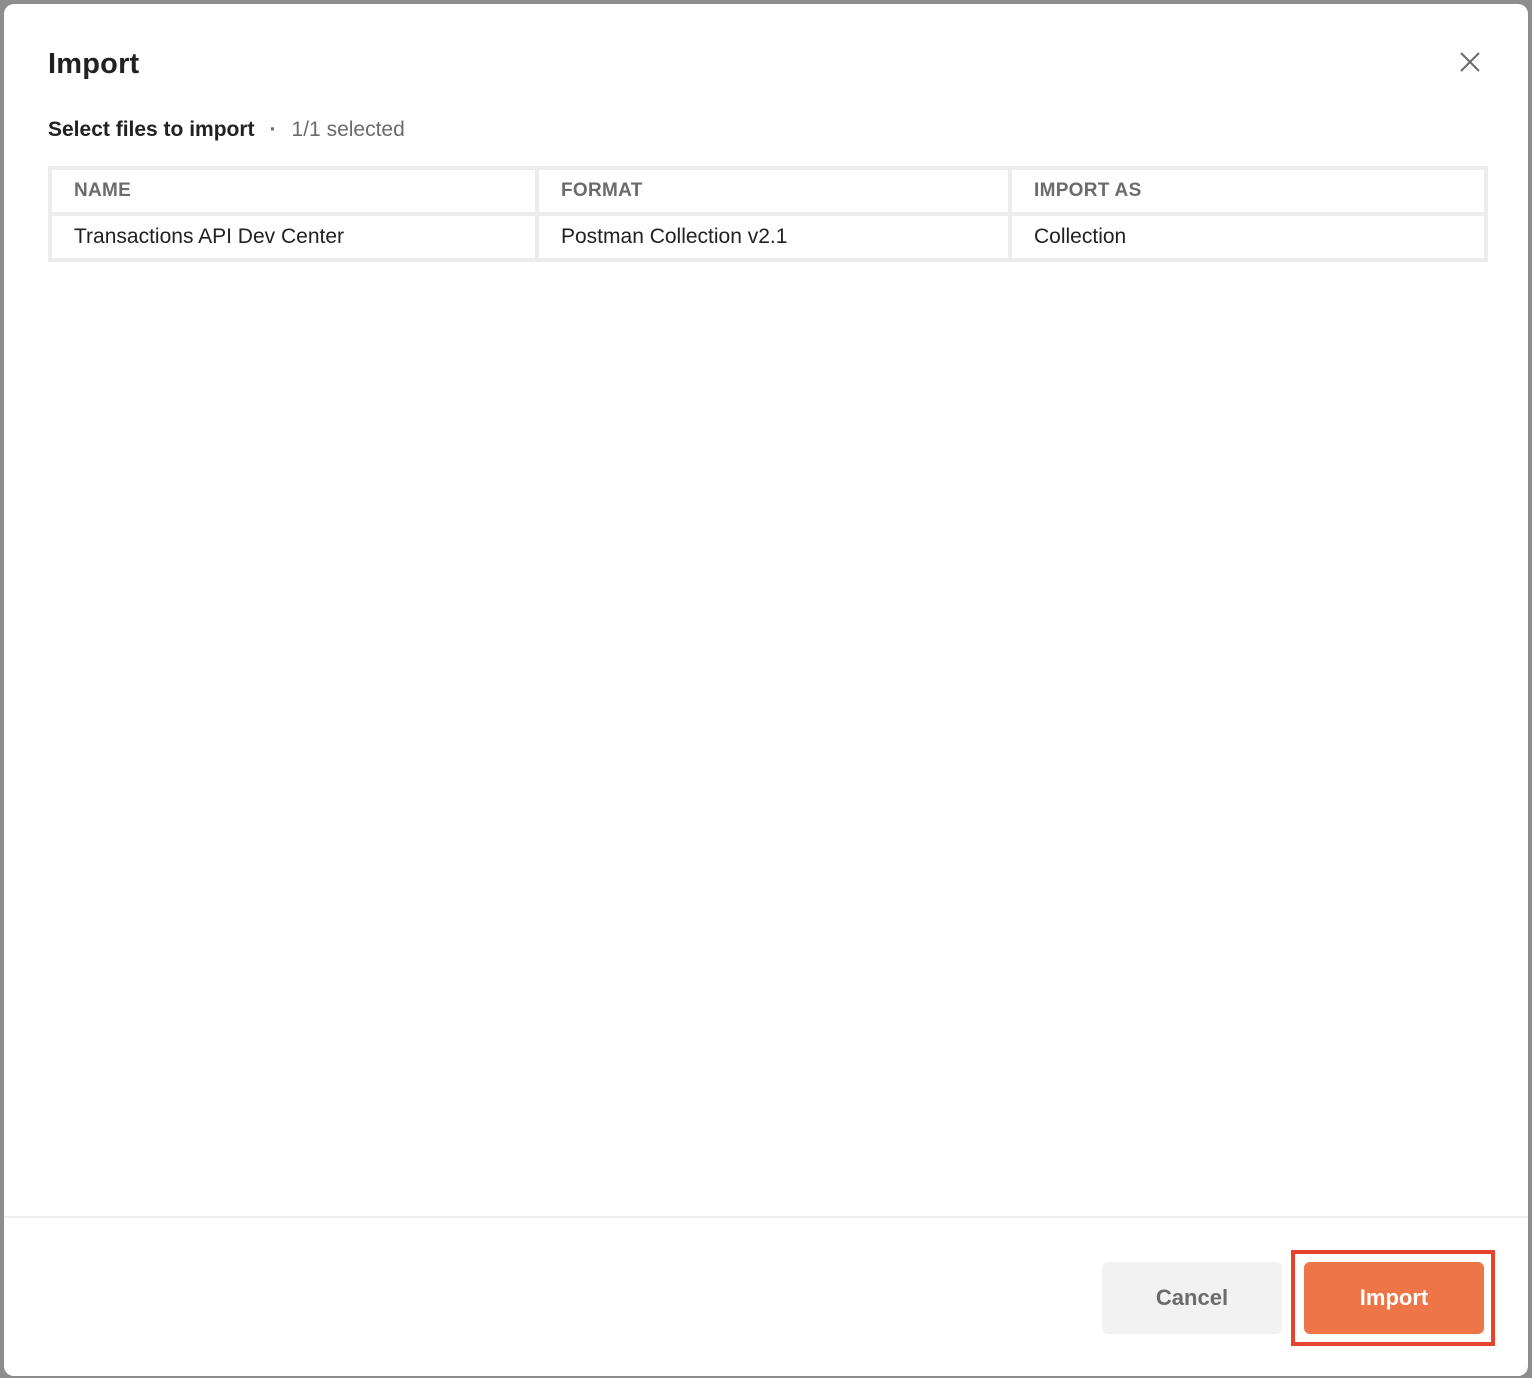 This screenshot has height=1378, width=1532. I want to click on column-header-name: NAME, so click(293, 191).